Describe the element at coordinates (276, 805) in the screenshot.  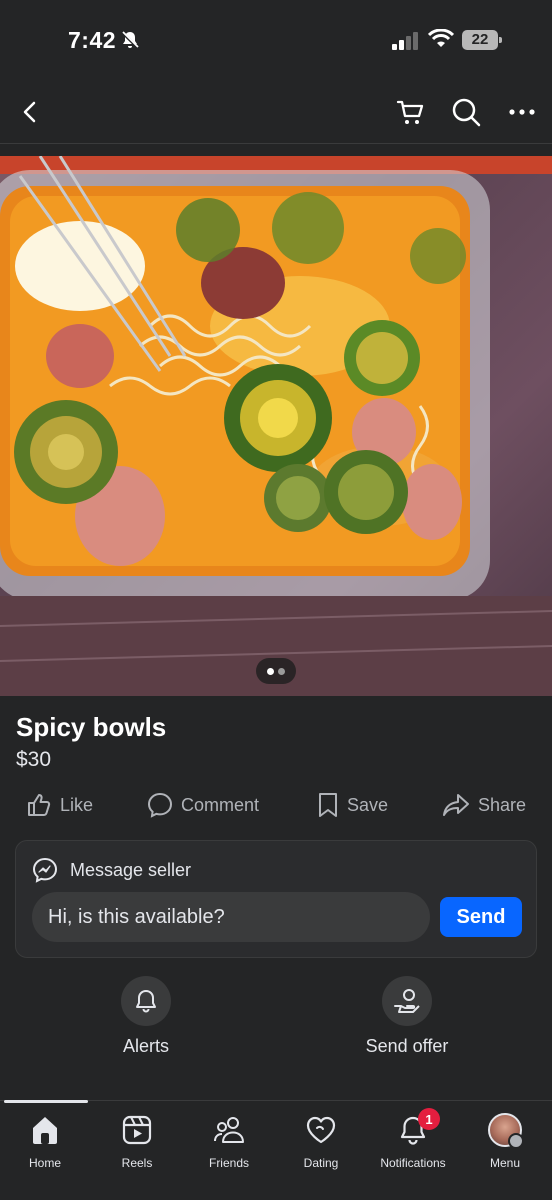
I see `listing-actions: Like Comment Save Share` at that location.